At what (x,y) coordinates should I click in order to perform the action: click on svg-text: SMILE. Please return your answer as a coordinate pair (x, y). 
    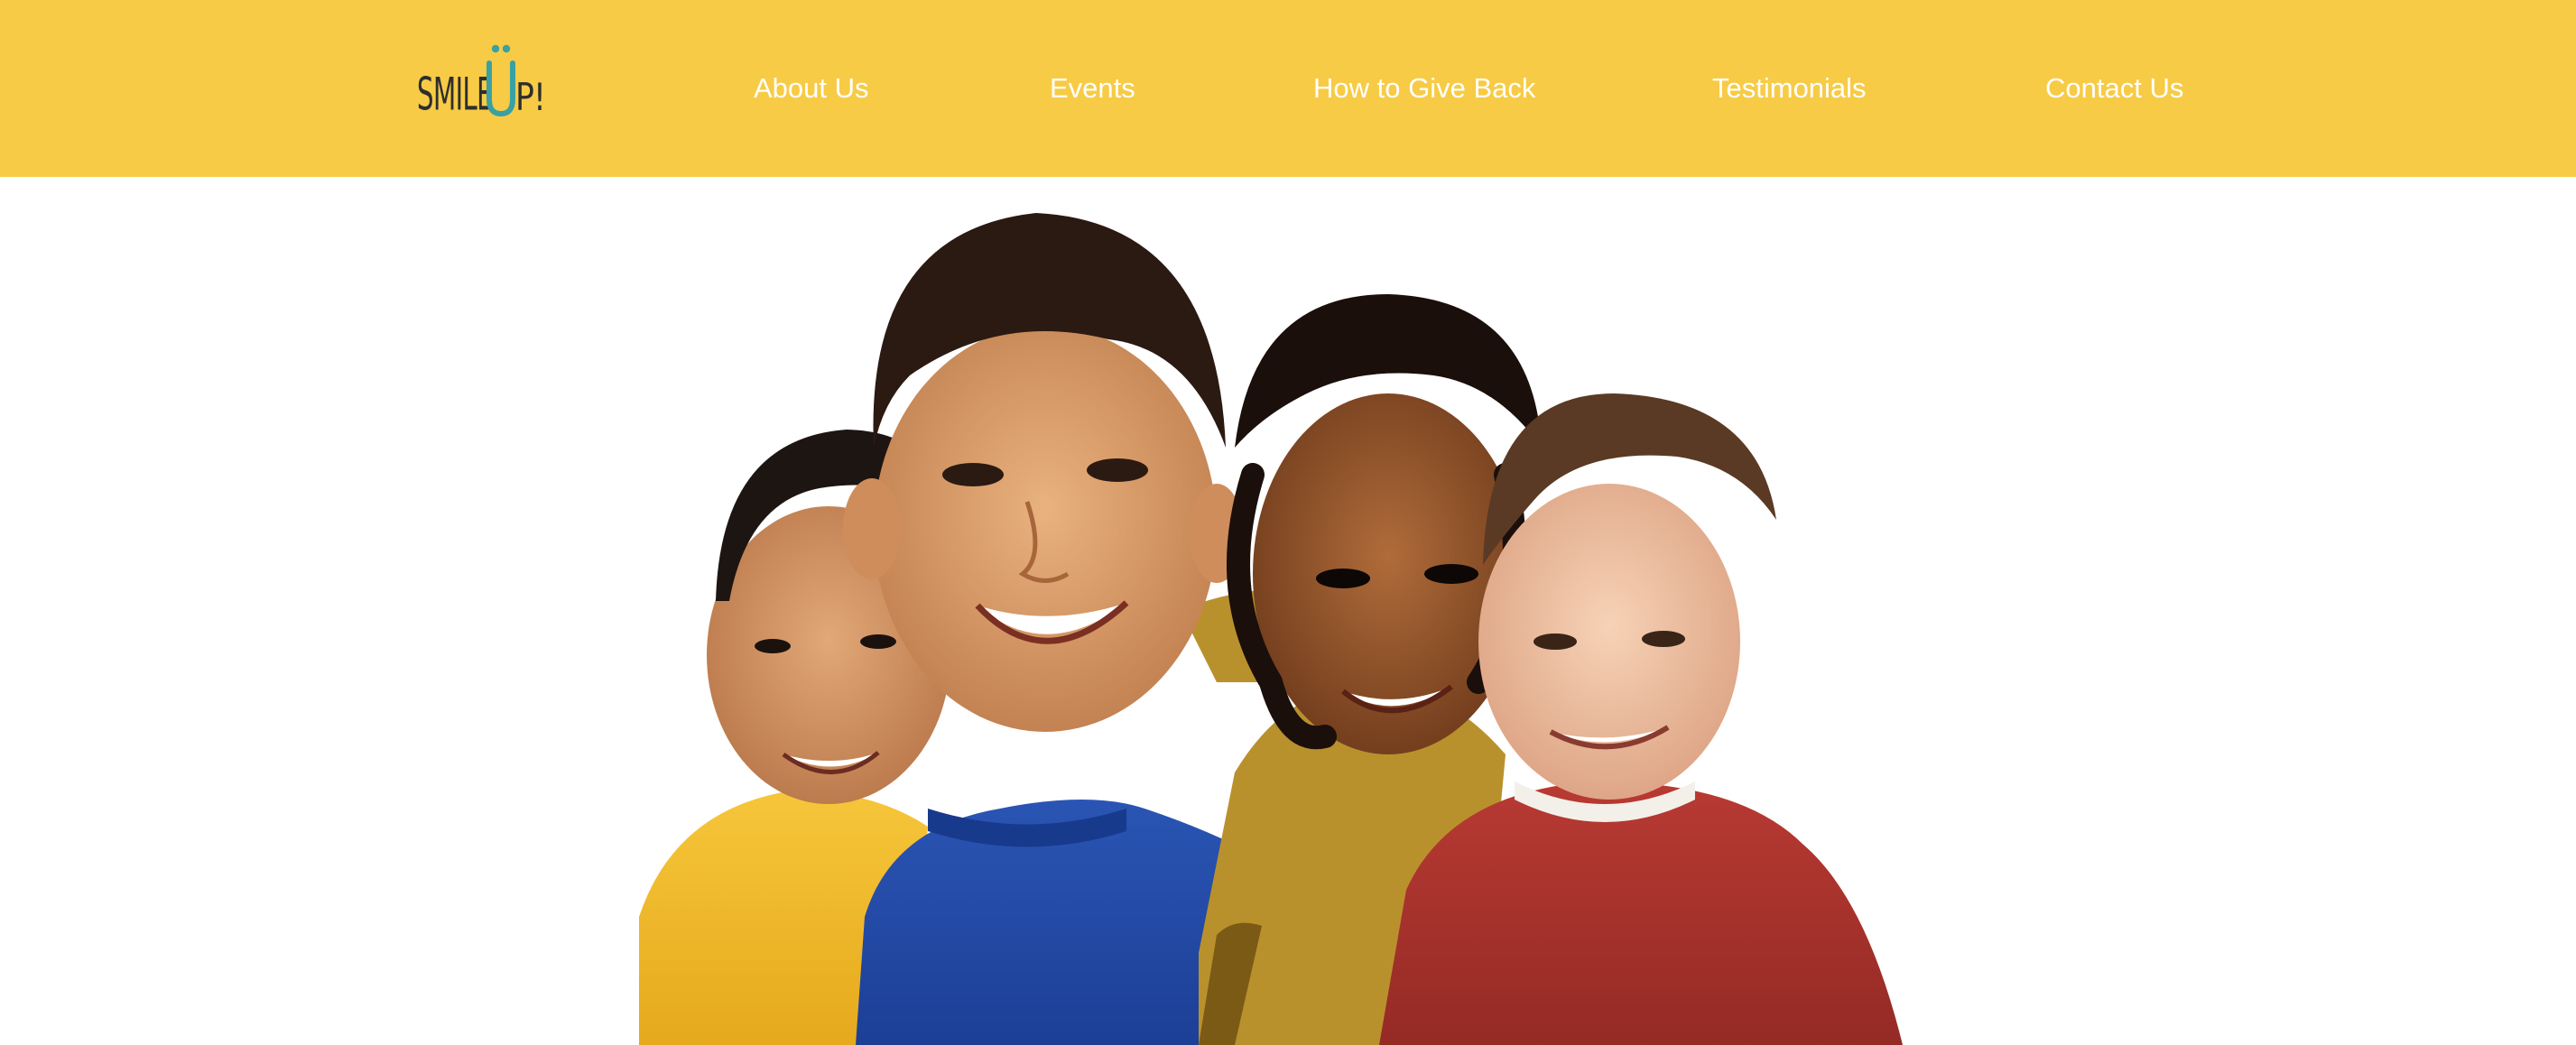
    Looking at the image, I should click on (455, 94).